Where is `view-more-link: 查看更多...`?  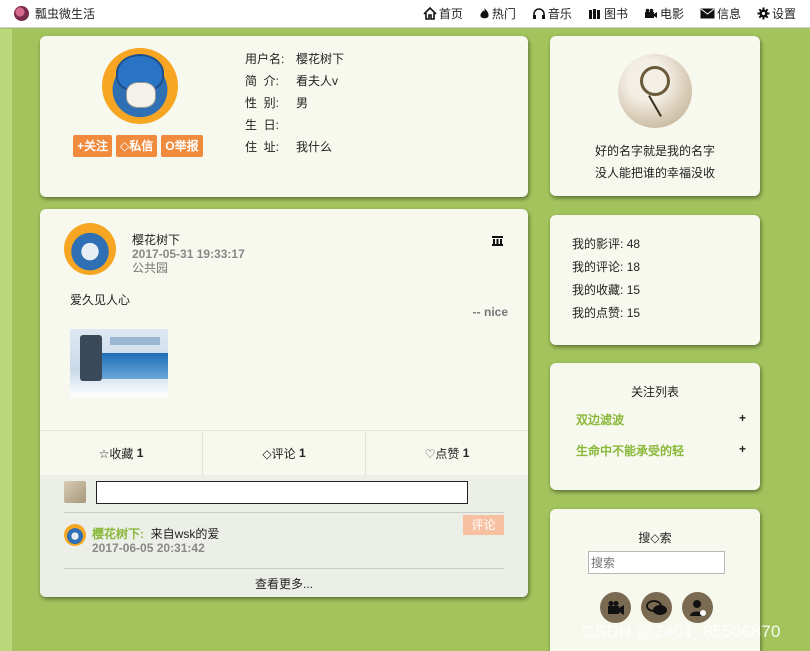 view-more-link: 查看更多... is located at coordinates (284, 583).